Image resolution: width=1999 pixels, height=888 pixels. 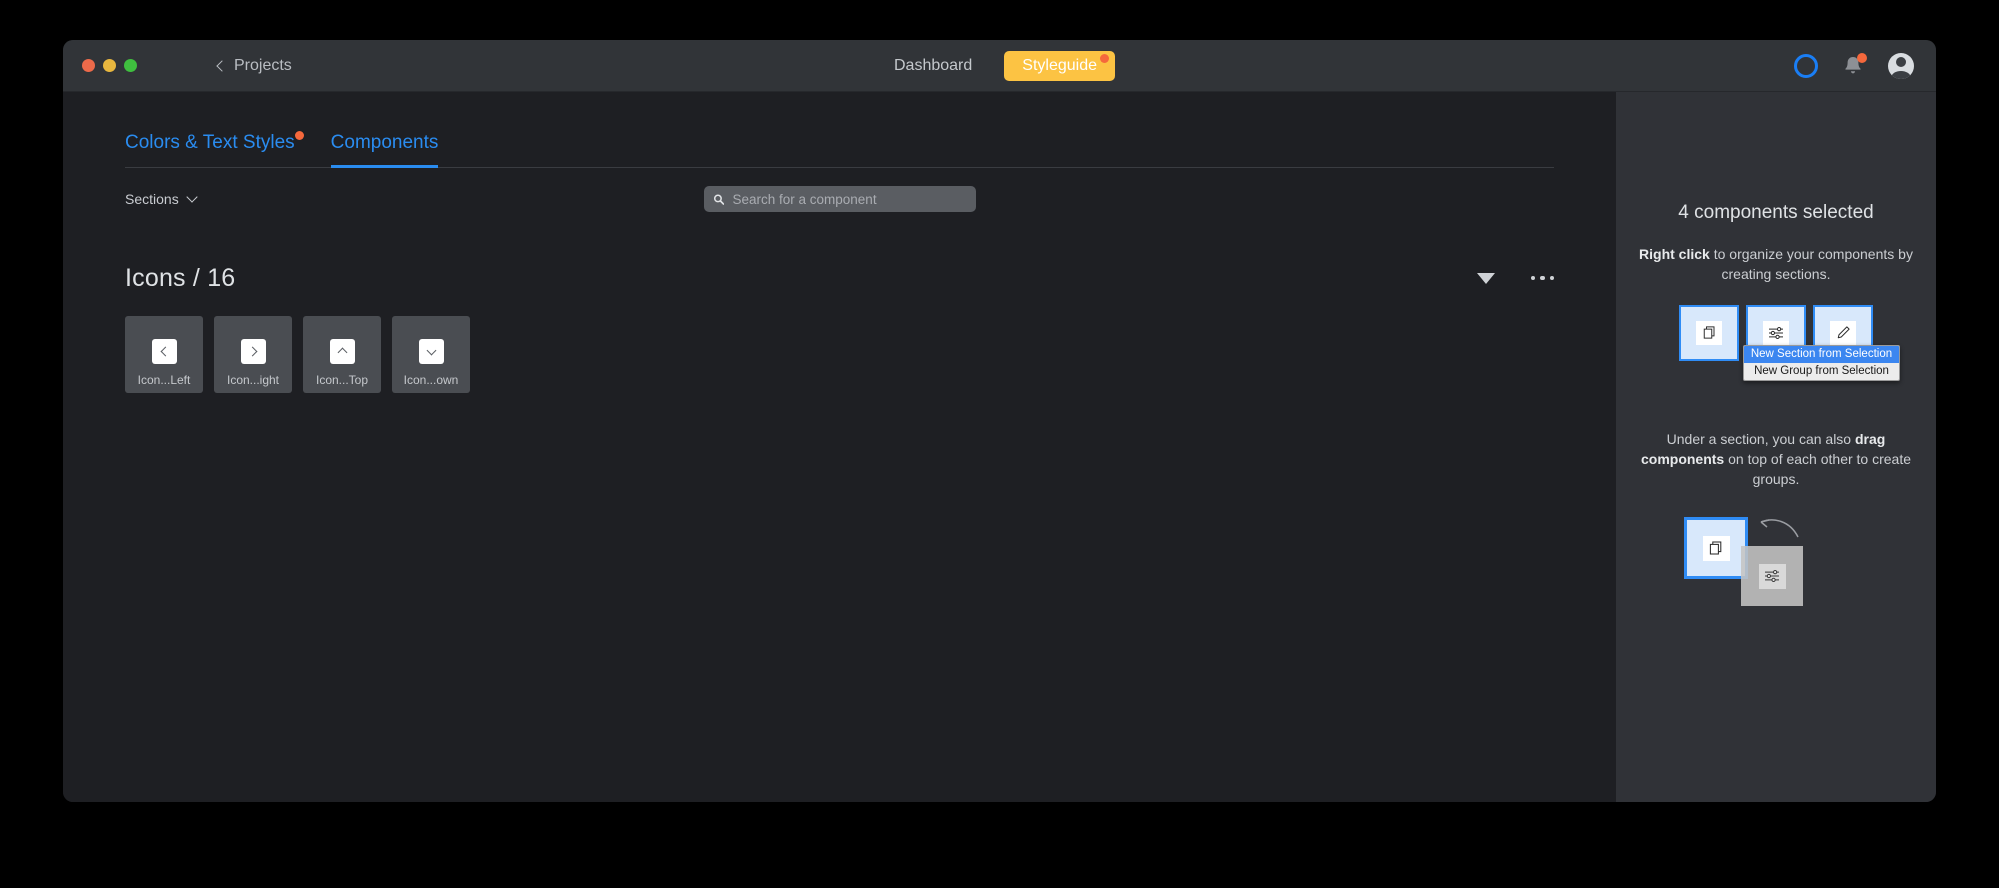 I want to click on avatar-body, so click(x=1901, y=75).